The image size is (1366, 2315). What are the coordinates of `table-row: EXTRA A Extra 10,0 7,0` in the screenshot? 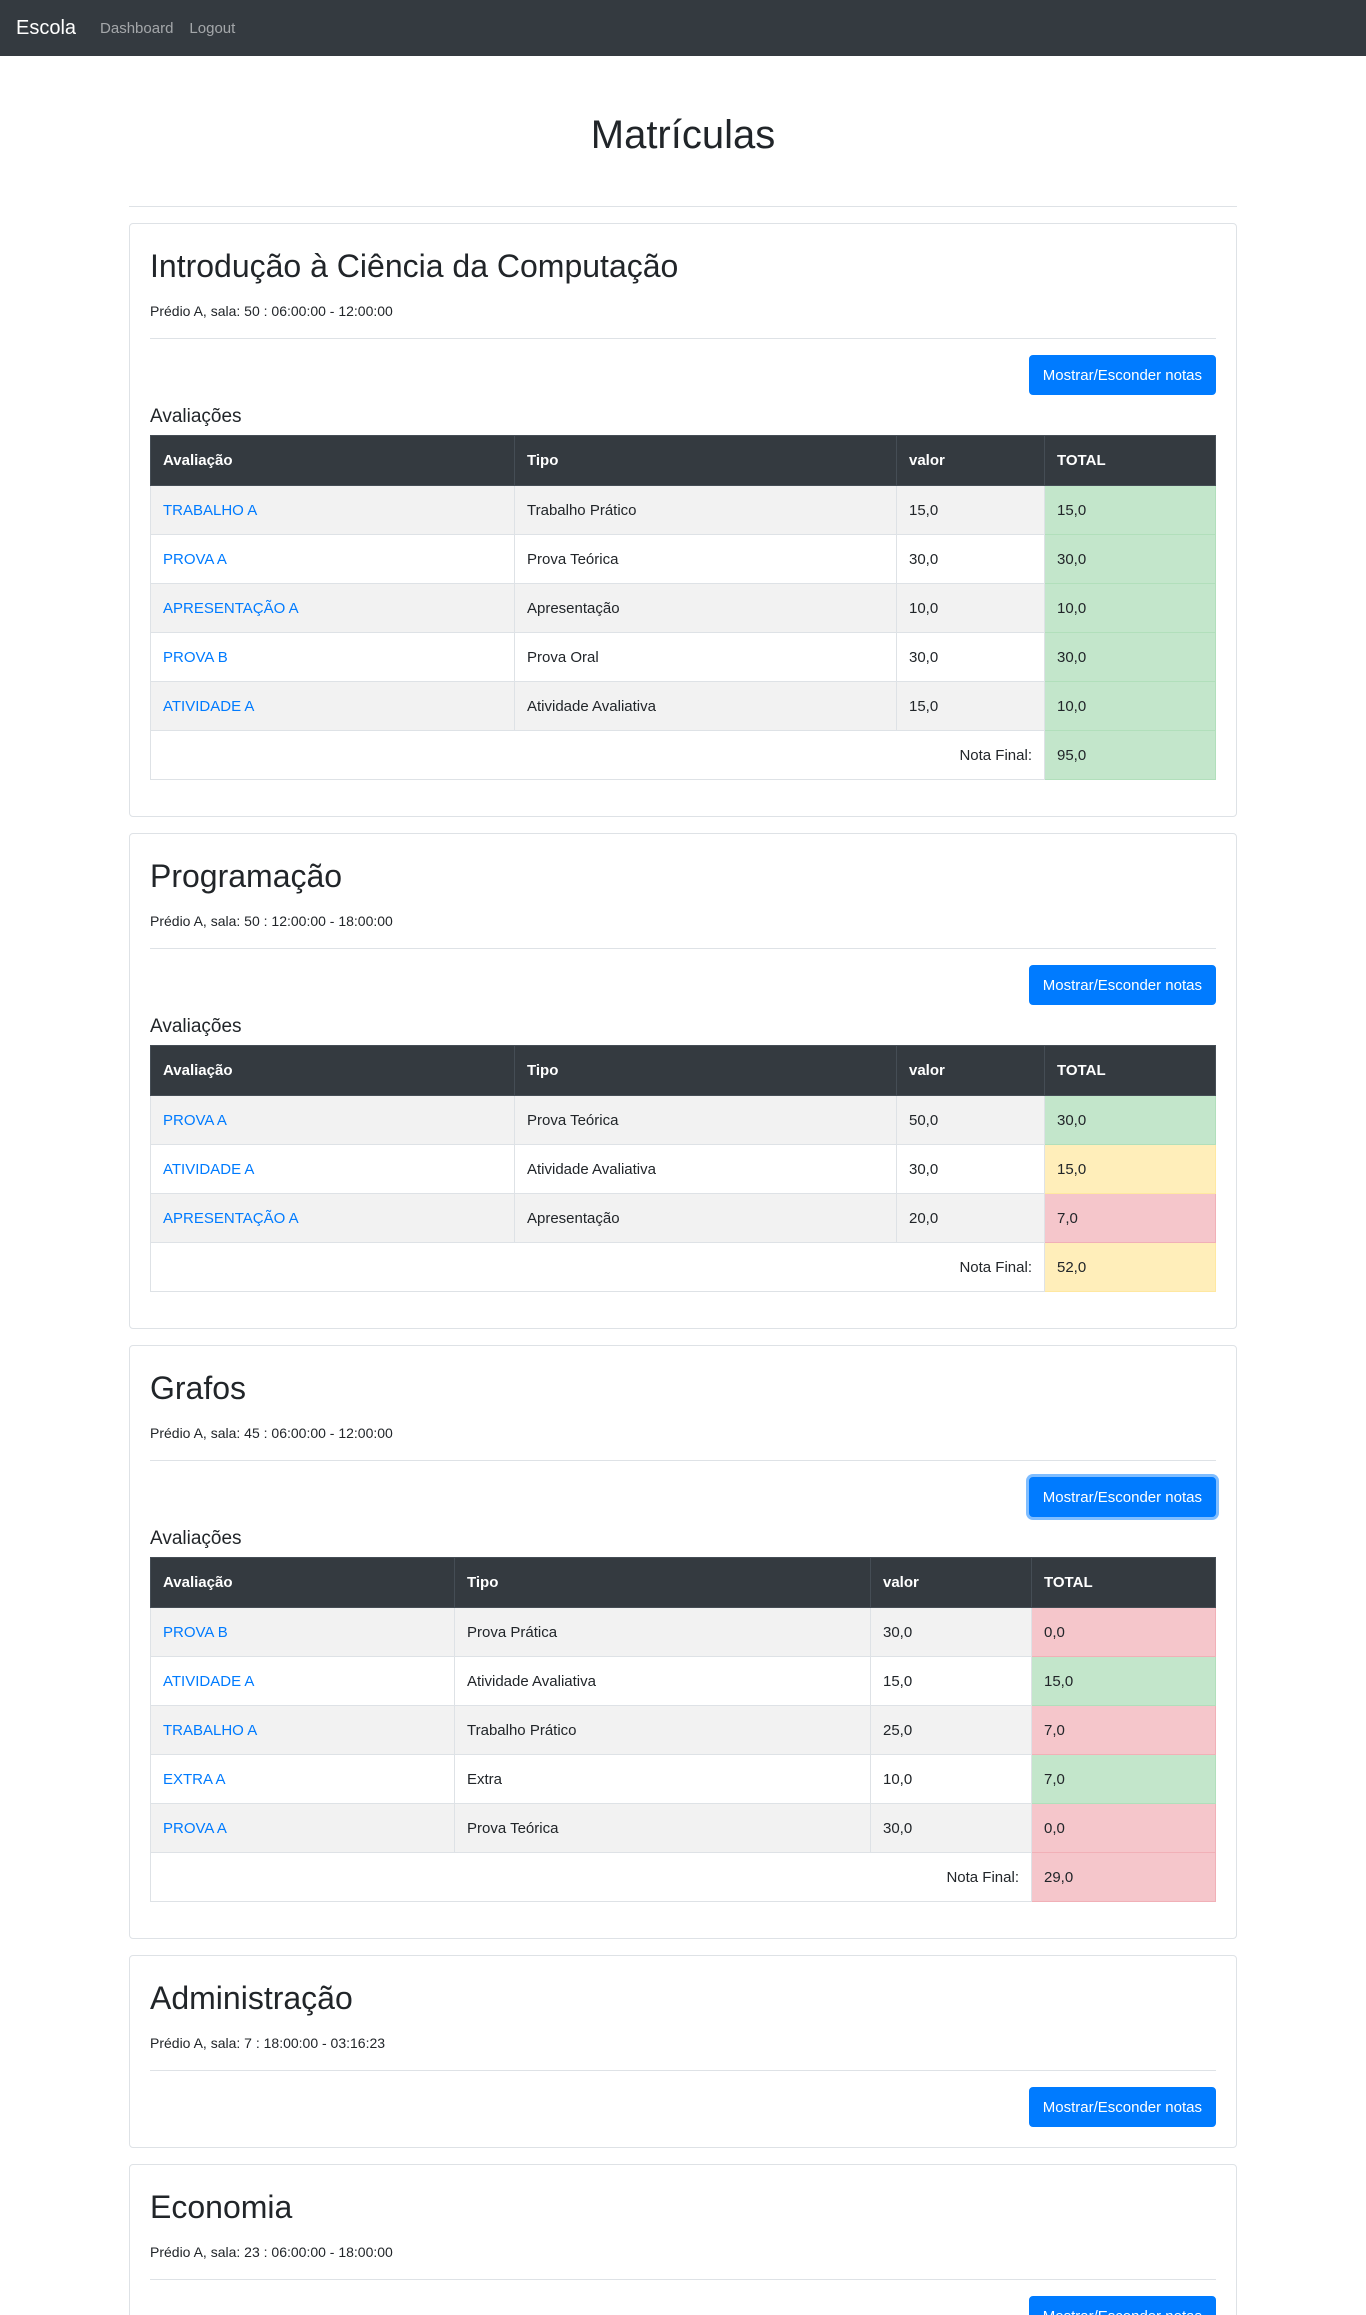 It's located at (683, 1779).